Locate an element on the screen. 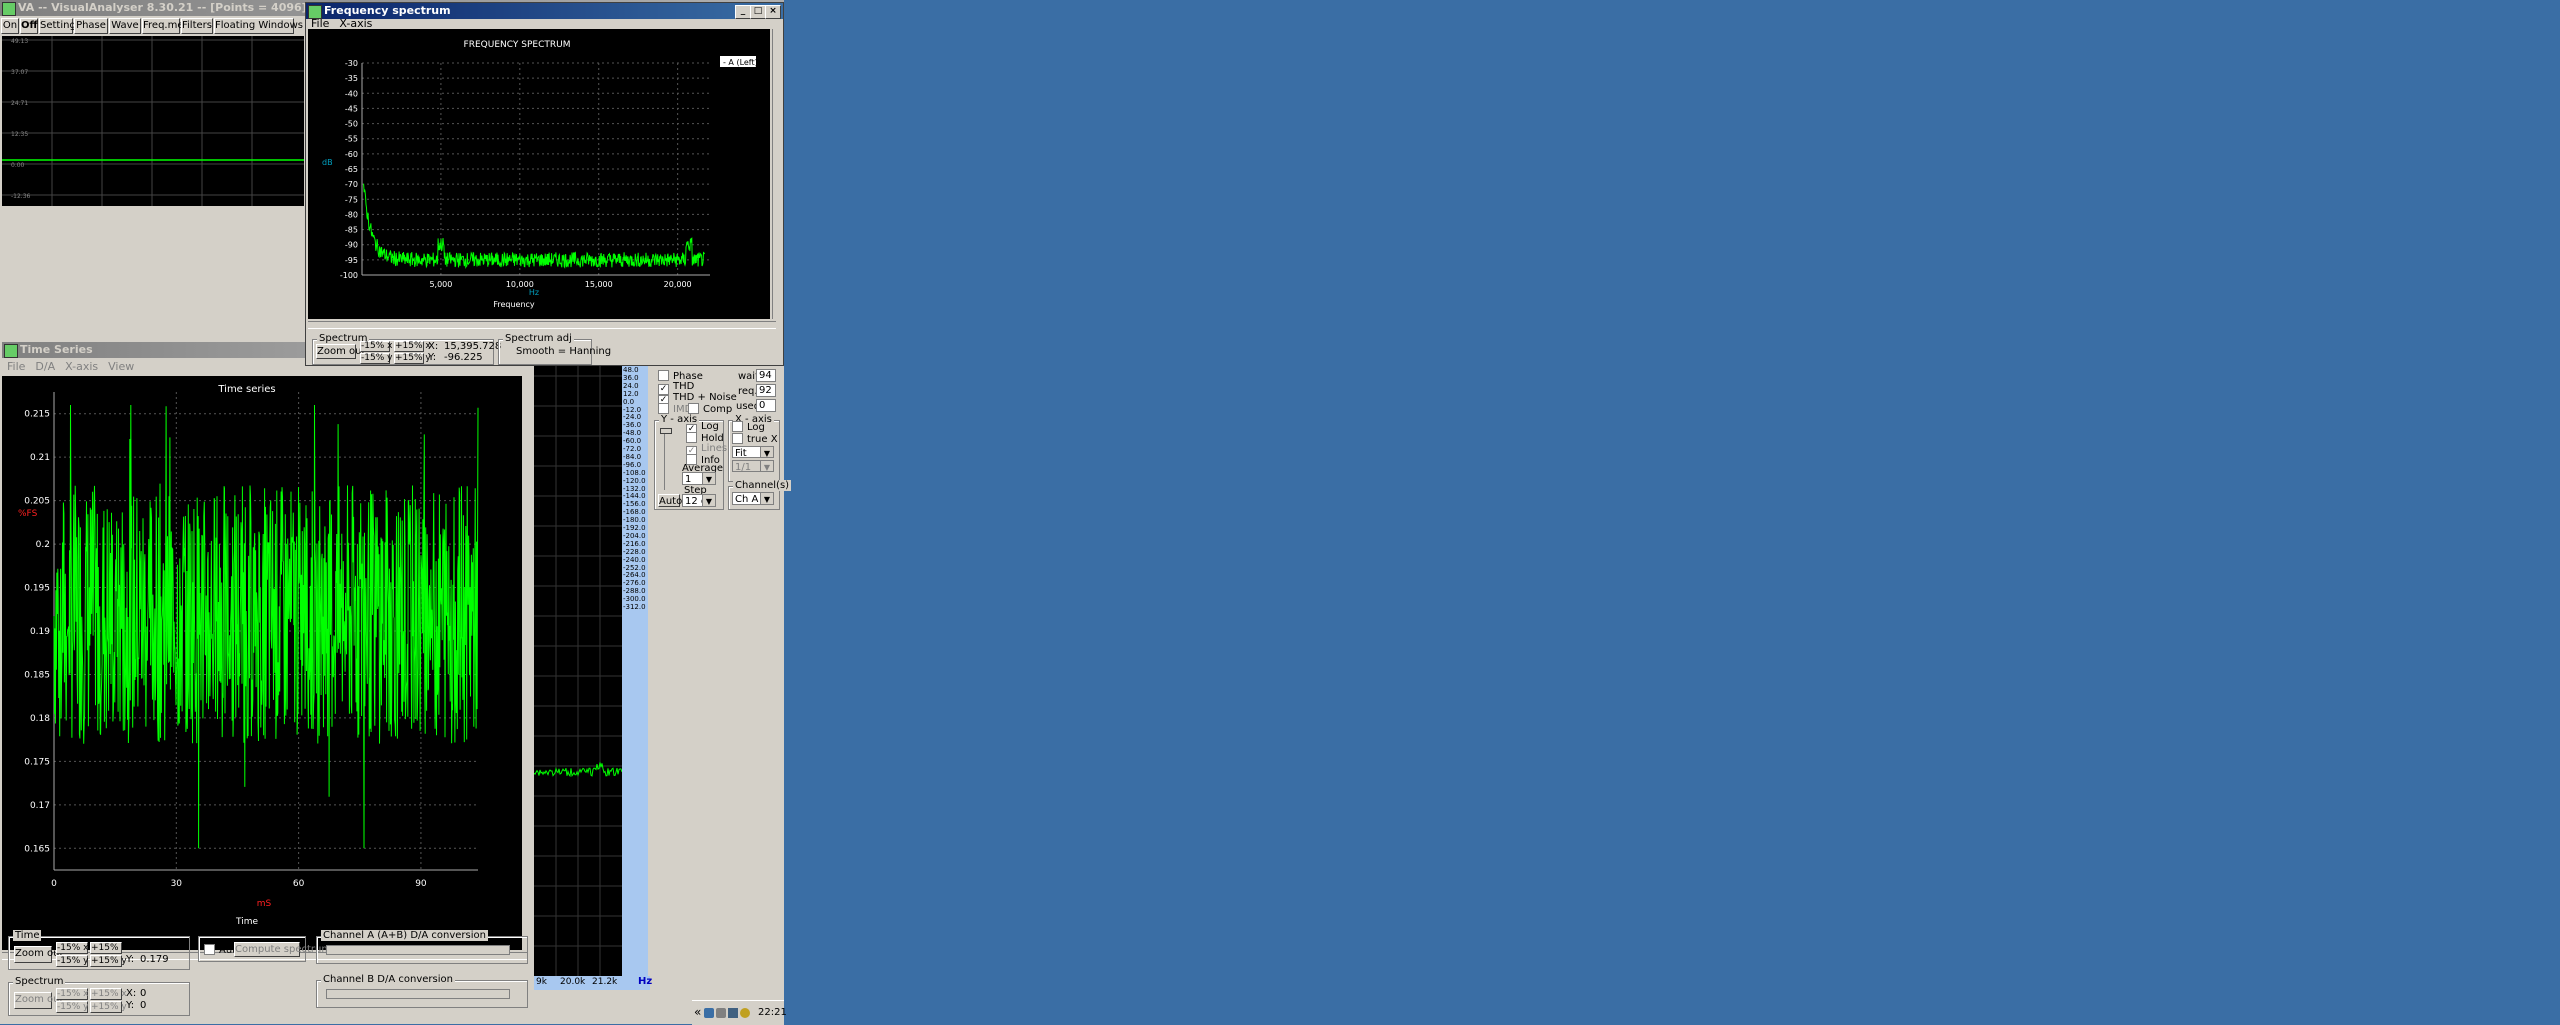  channel-select: Ch A ▼ is located at coordinates (753, 498).